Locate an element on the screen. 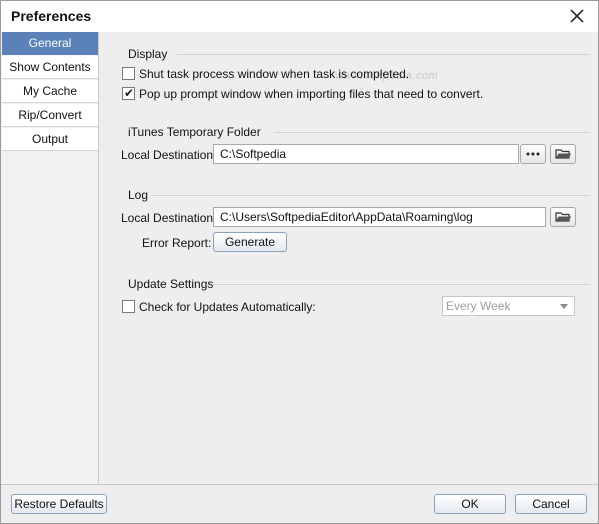 Image resolution: width=599 pixels, height=524 pixels. shut-task-checkbox is located at coordinates (128, 73).